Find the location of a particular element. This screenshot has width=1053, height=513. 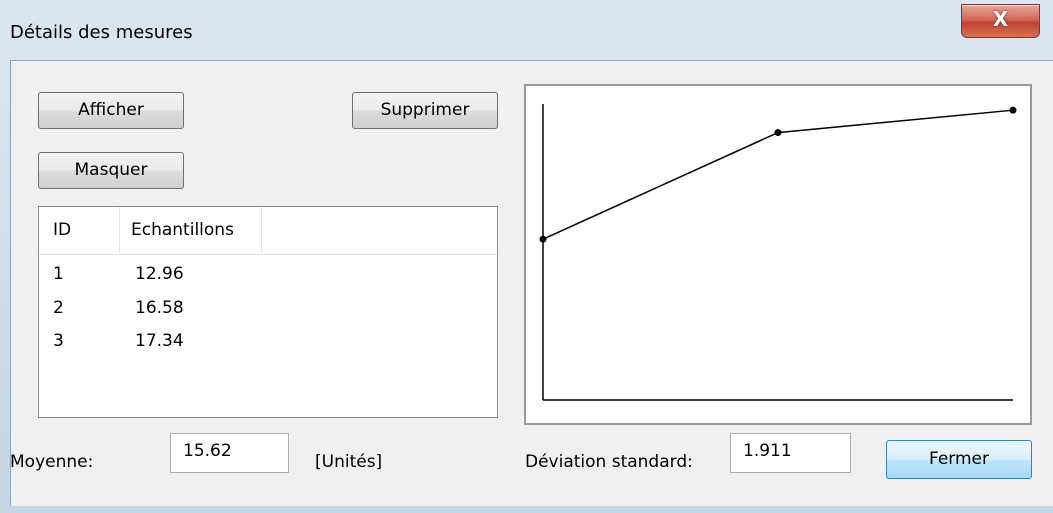

series-layer is located at coordinates (778, 174).